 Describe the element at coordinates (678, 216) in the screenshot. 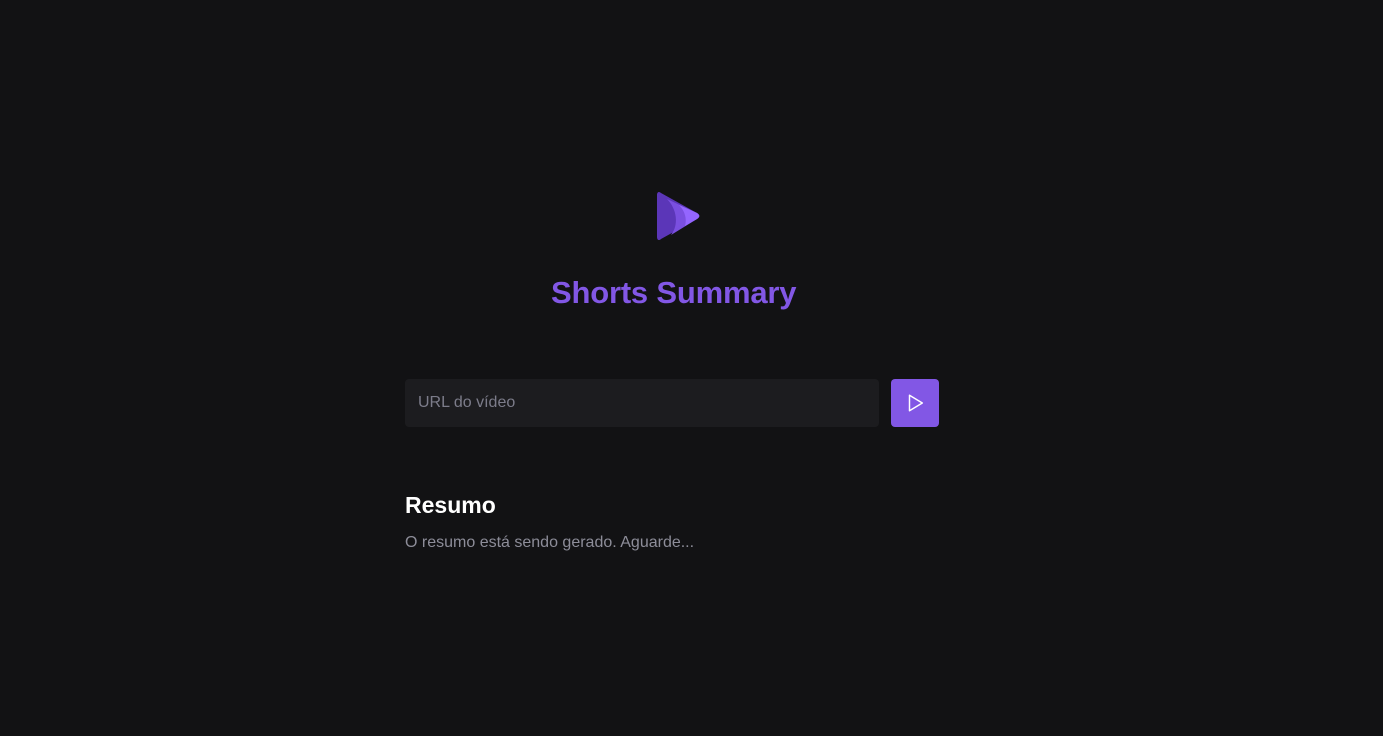

I see `play-logo-icon` at that location.